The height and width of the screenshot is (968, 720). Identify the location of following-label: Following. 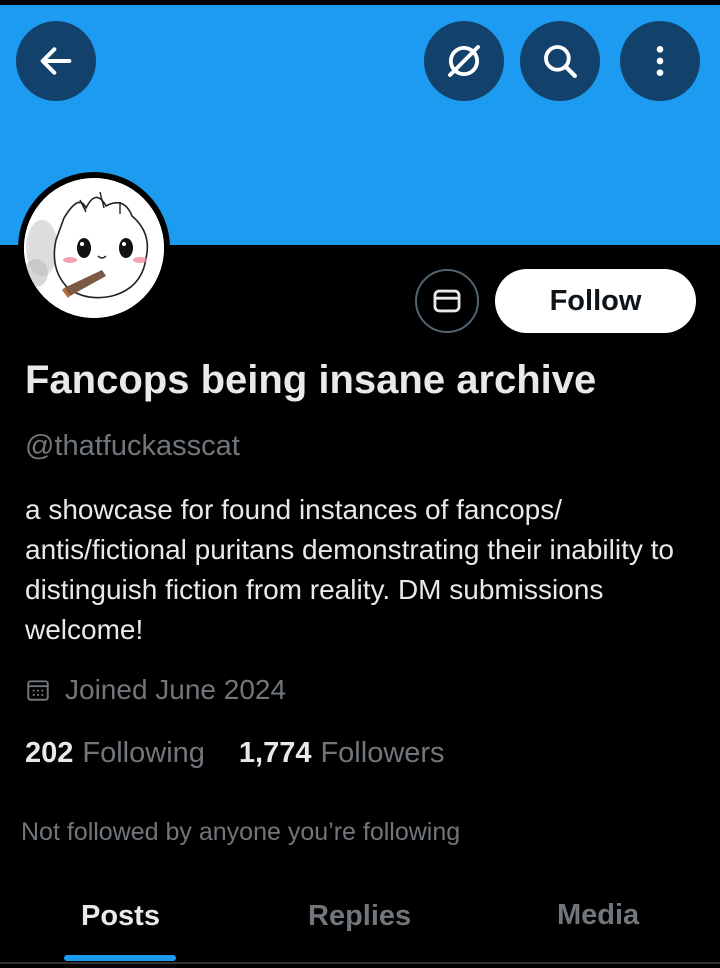
(143, 753).